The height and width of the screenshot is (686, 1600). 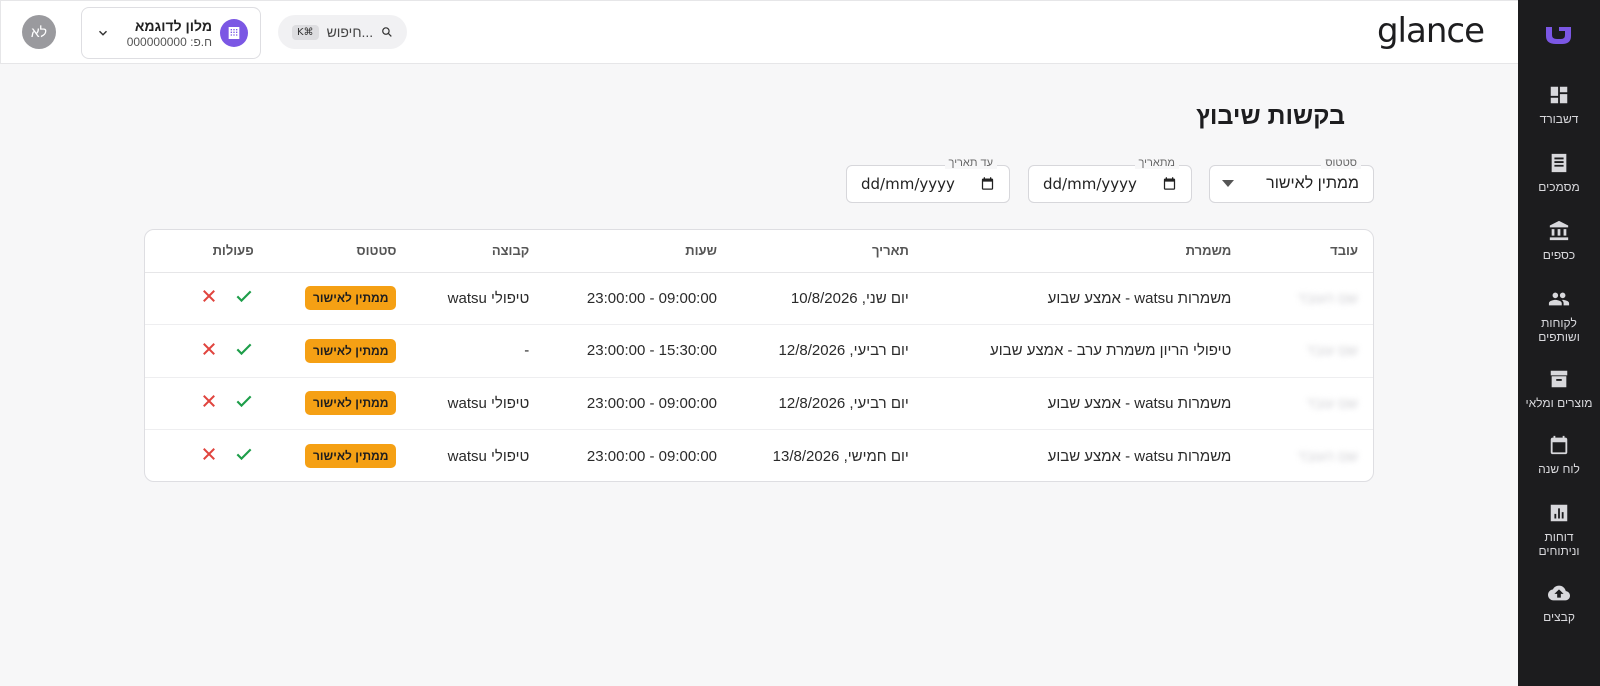 What do you see at coordinates (908, 184) in the screenshot?
I see `to-date-value: dd/mm/yyyy` at bounding box center [908, 184].